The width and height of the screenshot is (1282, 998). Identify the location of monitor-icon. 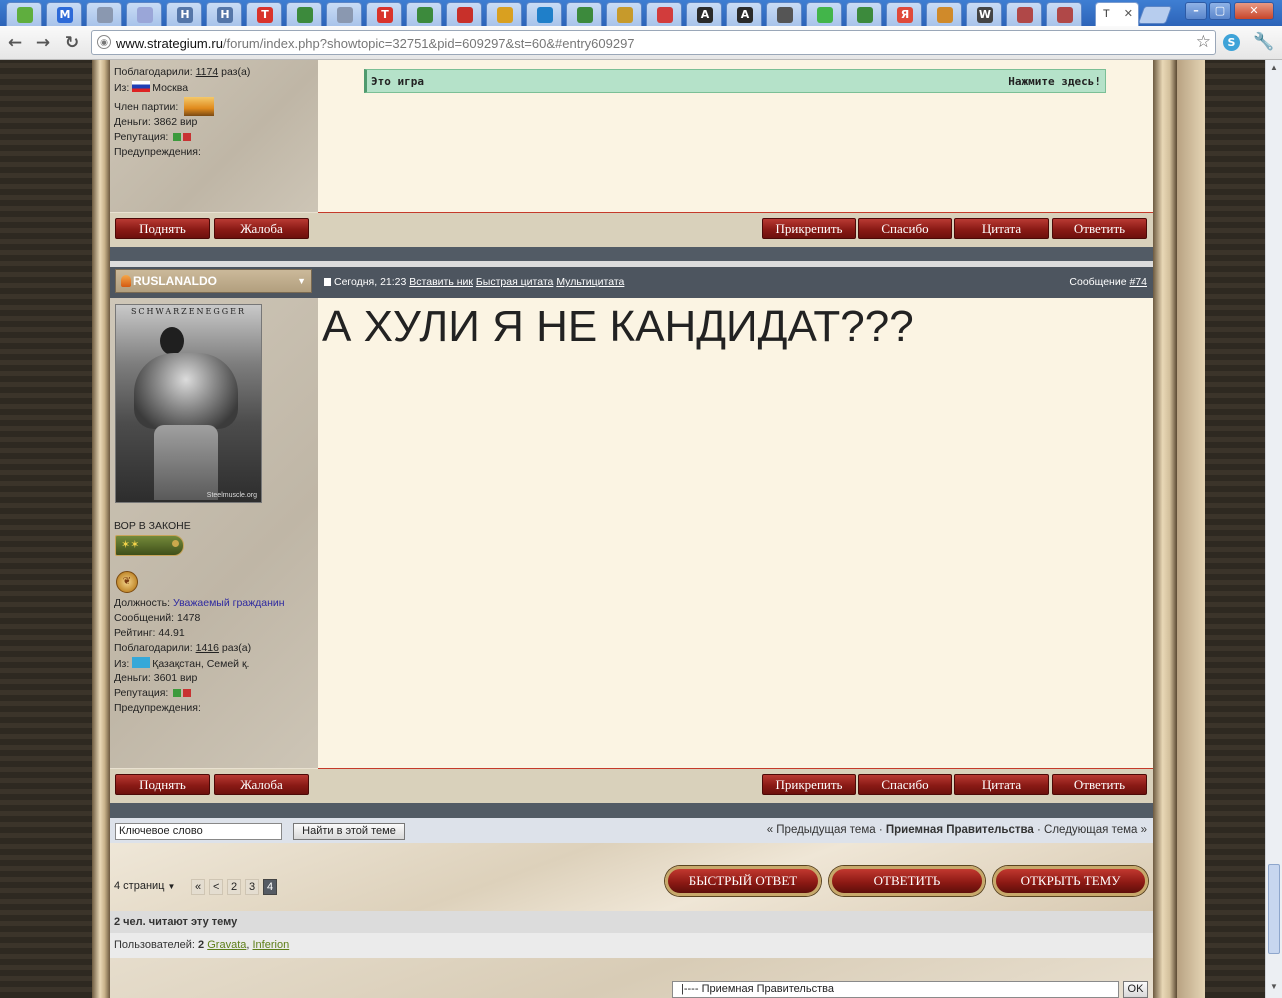
(785, 15).